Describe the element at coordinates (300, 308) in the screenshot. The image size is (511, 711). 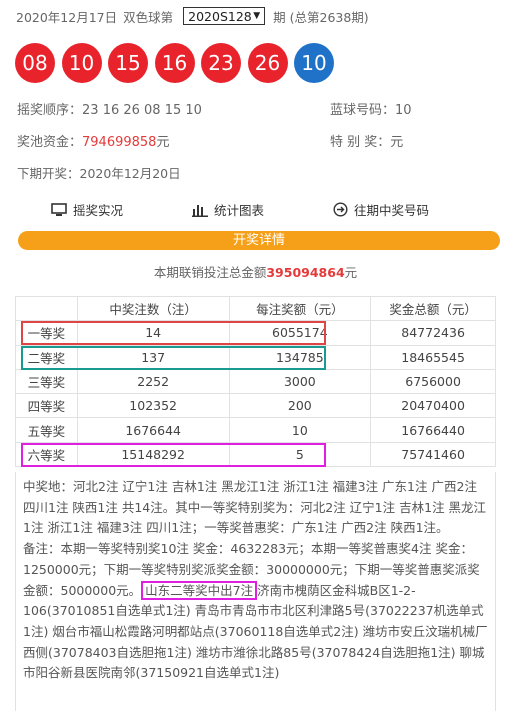
I see `table-header: 每注奖额（元）` at that location.